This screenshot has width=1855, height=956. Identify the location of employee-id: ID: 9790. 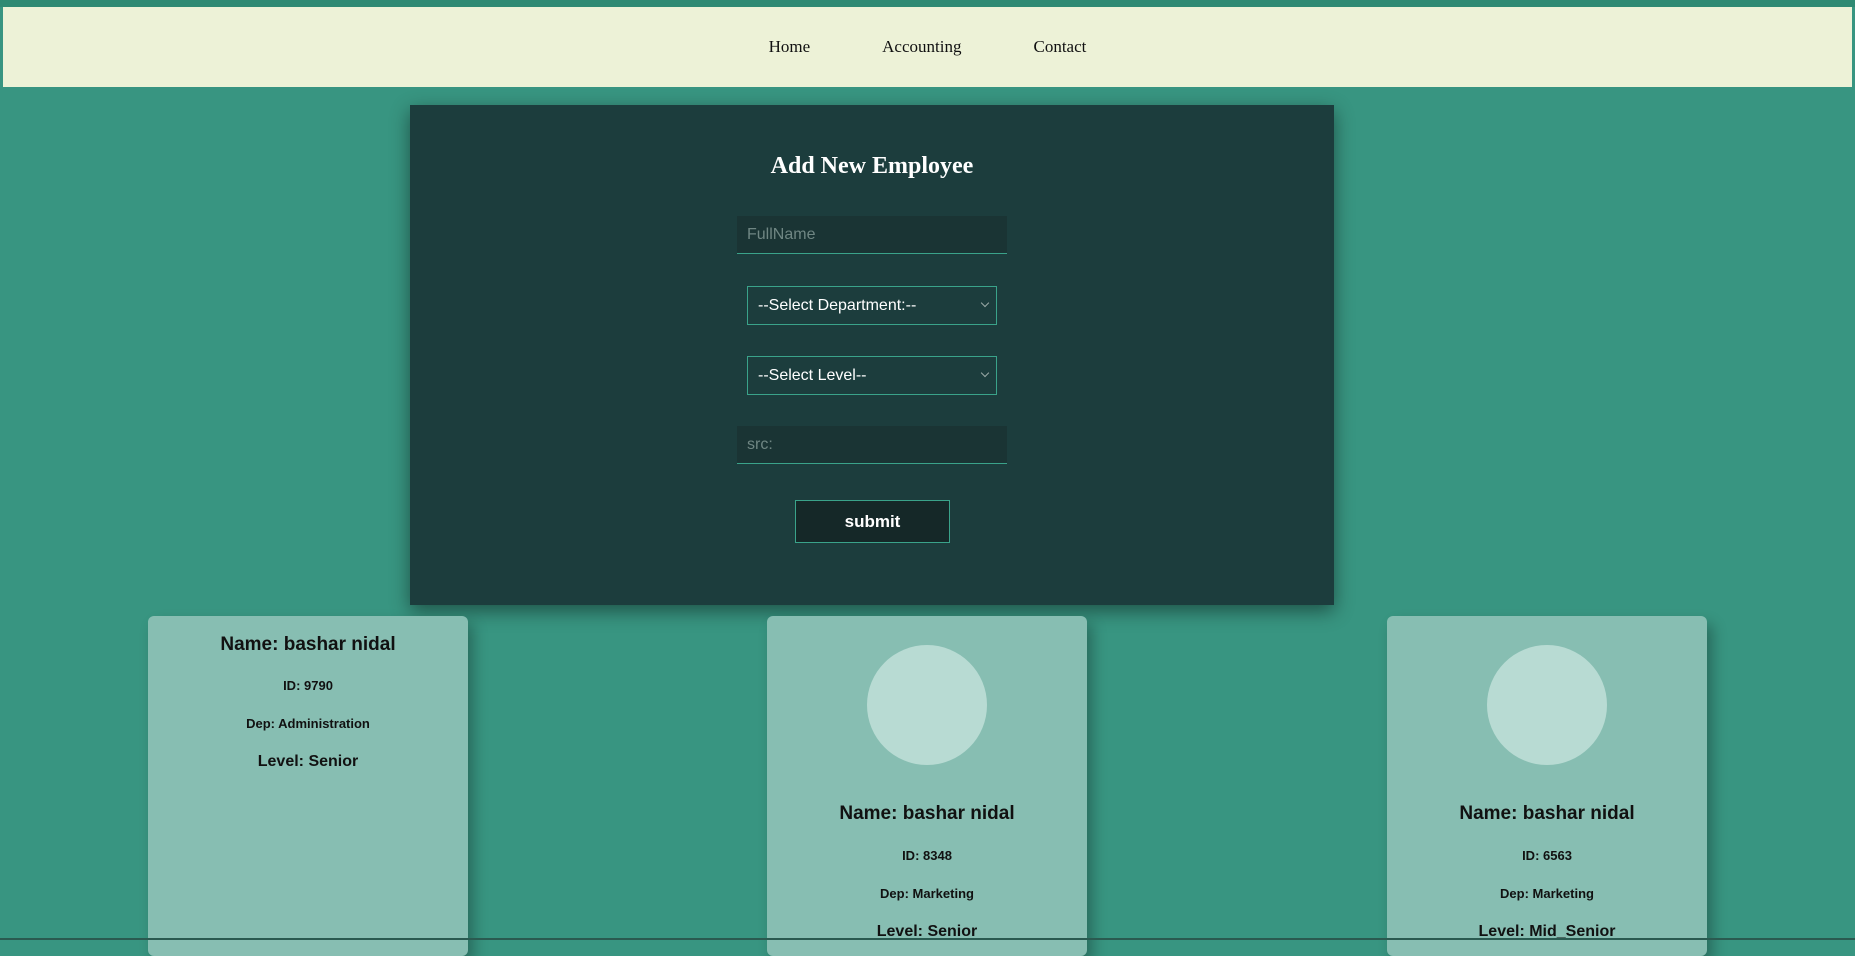
(308, 685).